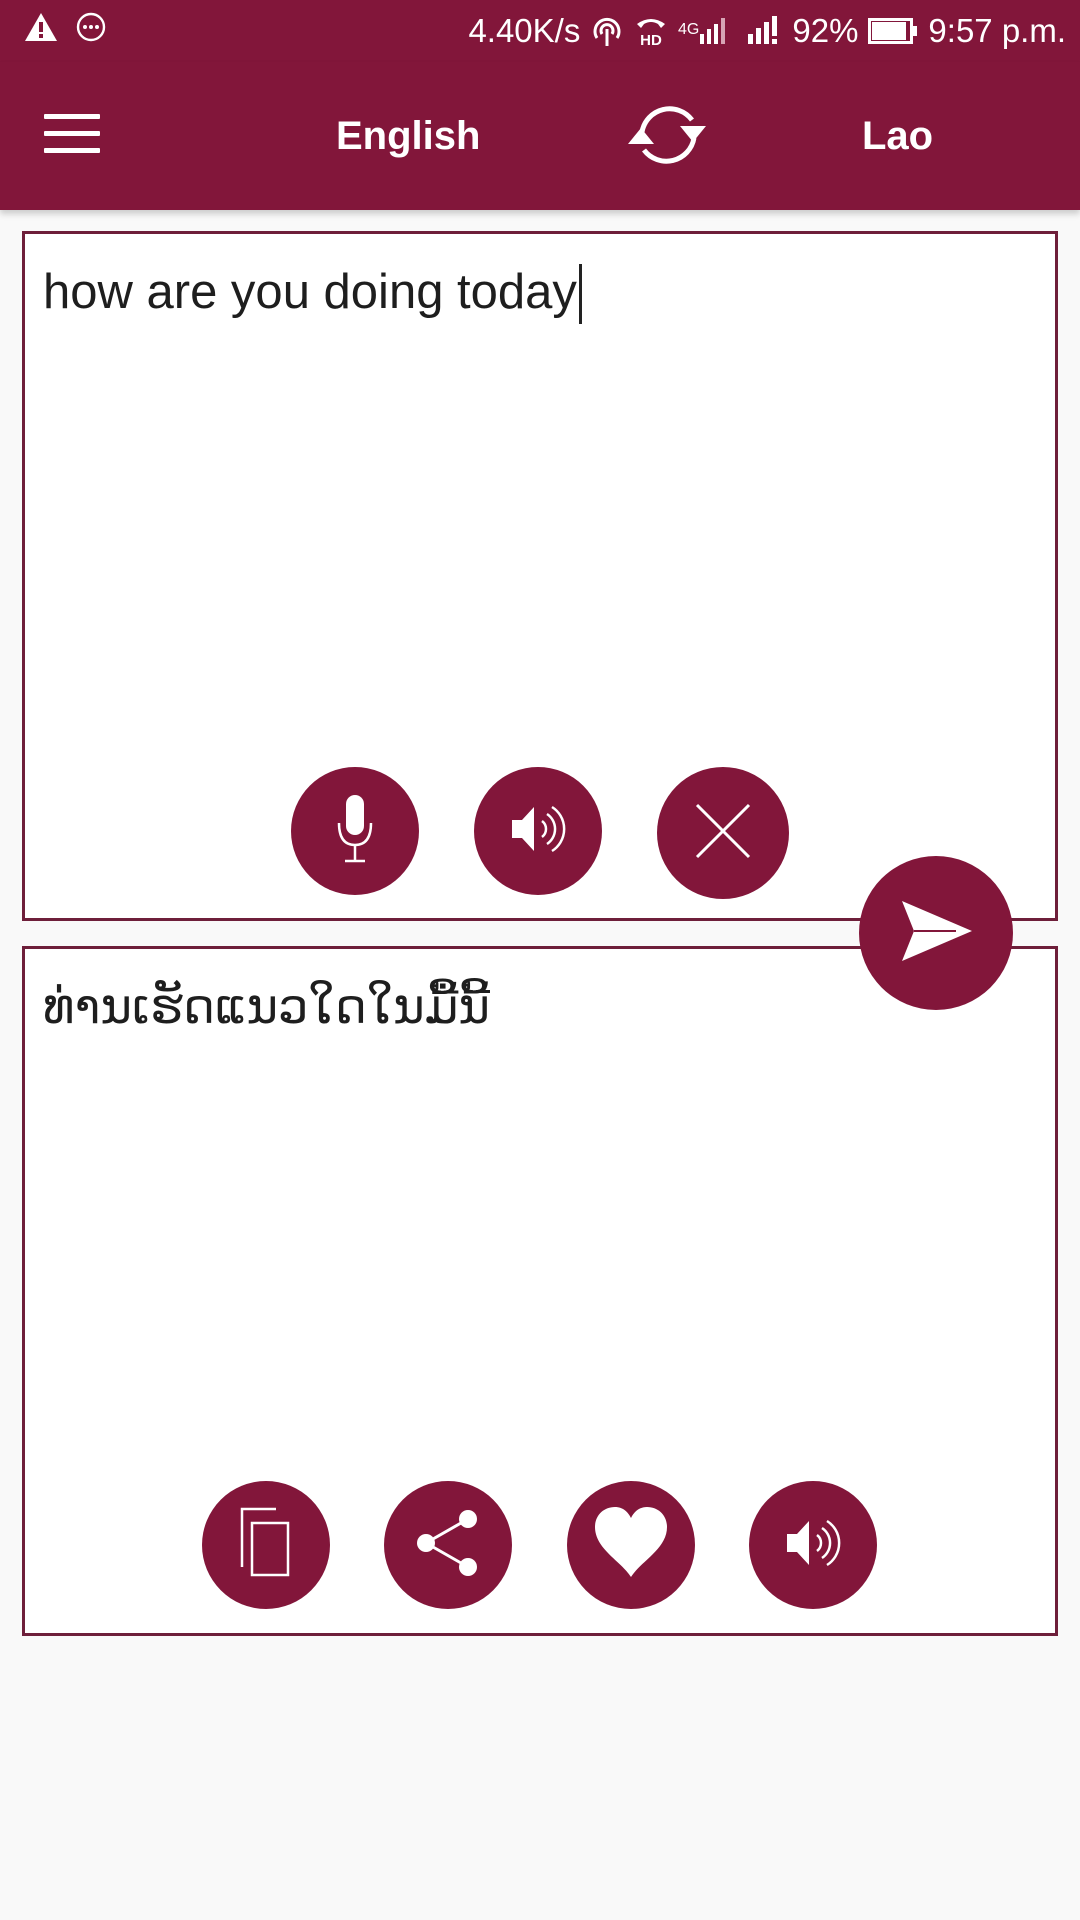 Image resolution: width=1080 pixels, height=1920 pixels. Describe the element at coordinates (688, 29) in the screenshot. I see `network-type-label: 4G` at that location.